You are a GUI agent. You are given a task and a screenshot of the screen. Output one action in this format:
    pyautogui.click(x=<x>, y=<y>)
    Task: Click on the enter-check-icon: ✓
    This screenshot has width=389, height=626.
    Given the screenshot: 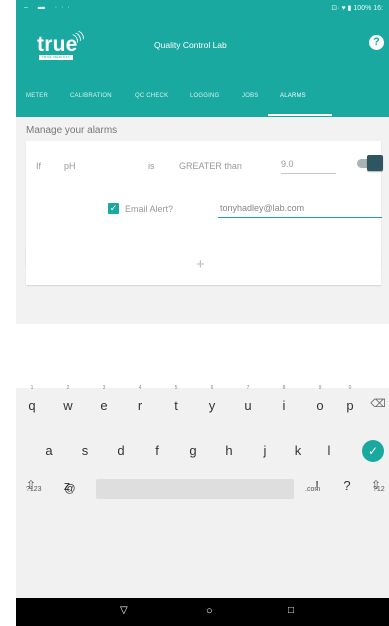 What is the action you would take?
    pyautogui.click(x=373, y=451)
    